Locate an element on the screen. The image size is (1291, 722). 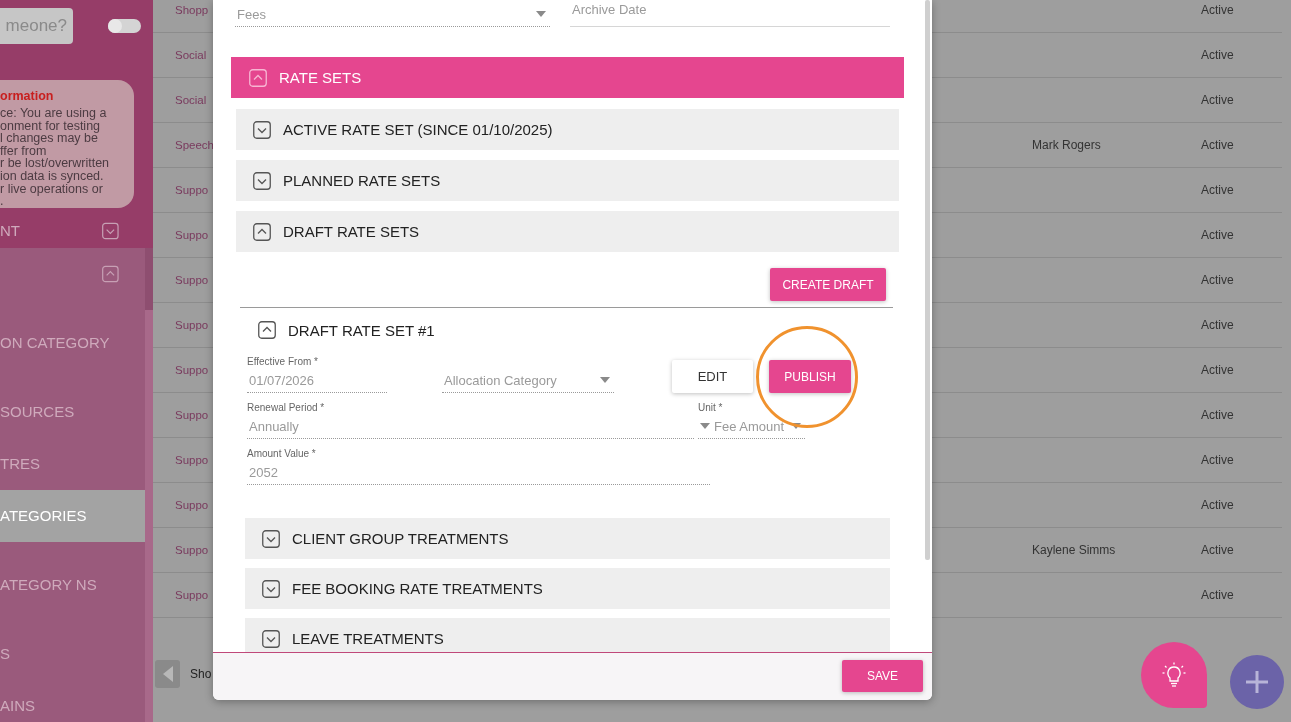
draft-title: DRAFT RATE SET #1 is located at coordinates (361, 330).